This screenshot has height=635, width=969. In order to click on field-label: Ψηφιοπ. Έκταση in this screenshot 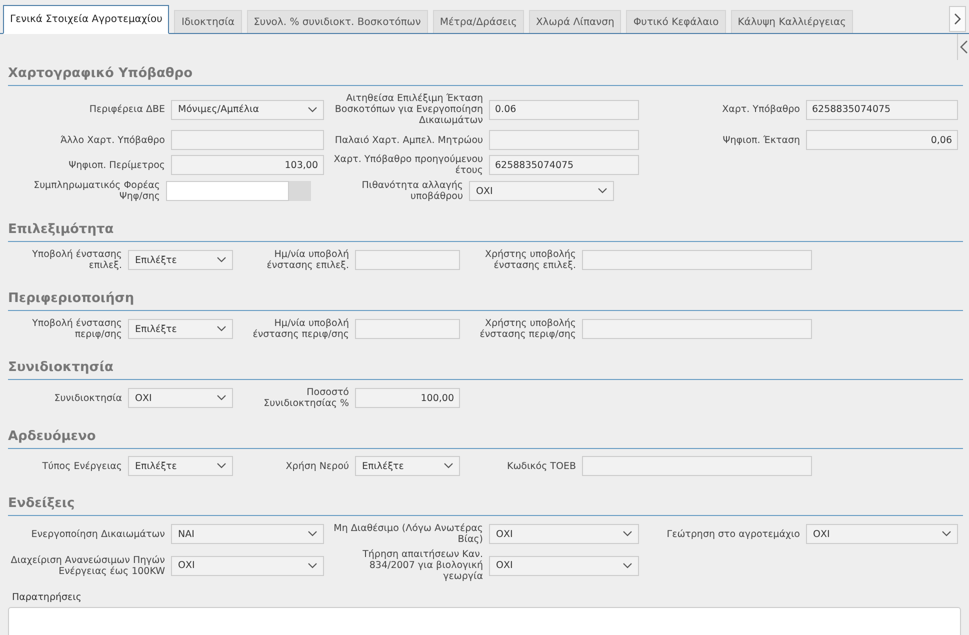, I will do `click(761, 140)`.